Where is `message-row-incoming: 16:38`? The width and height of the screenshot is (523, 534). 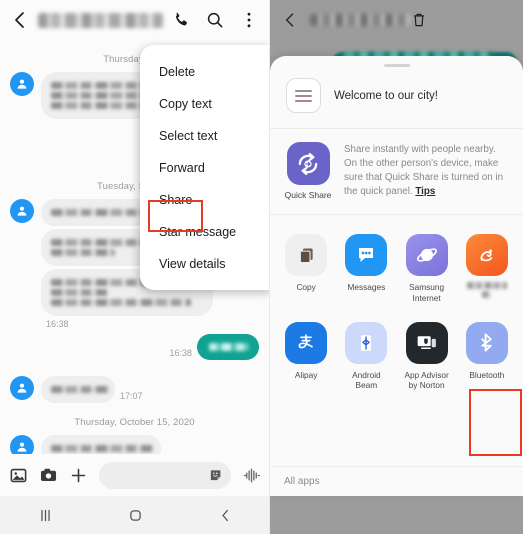 message-row-incoming: 16:38 is located at coordinates (134, 325).